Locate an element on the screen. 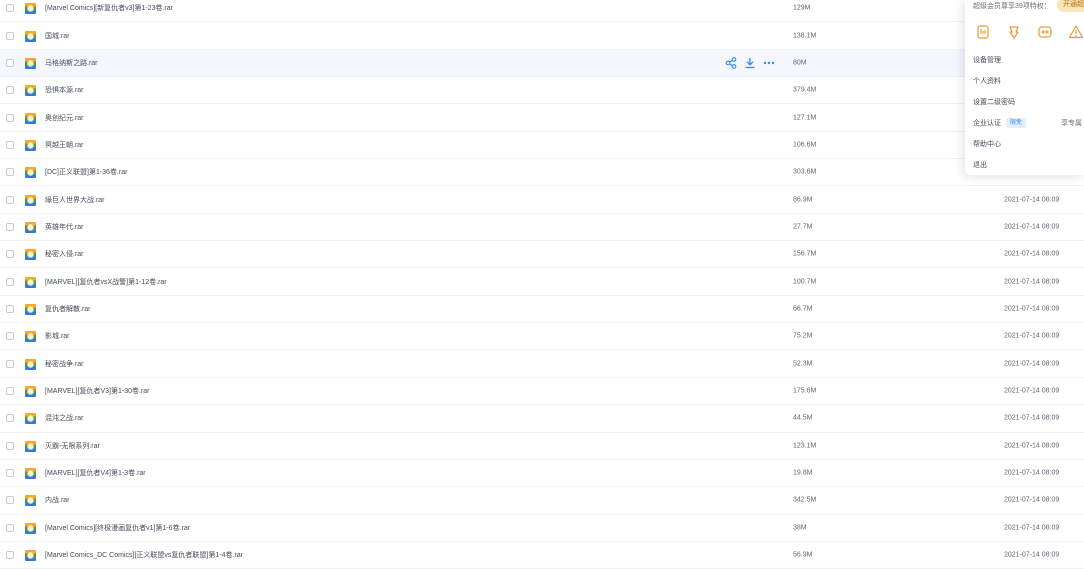 The width and height of the screenshot is (1084, 569). file-size: 56.9M is located at coordinates (803, 555).